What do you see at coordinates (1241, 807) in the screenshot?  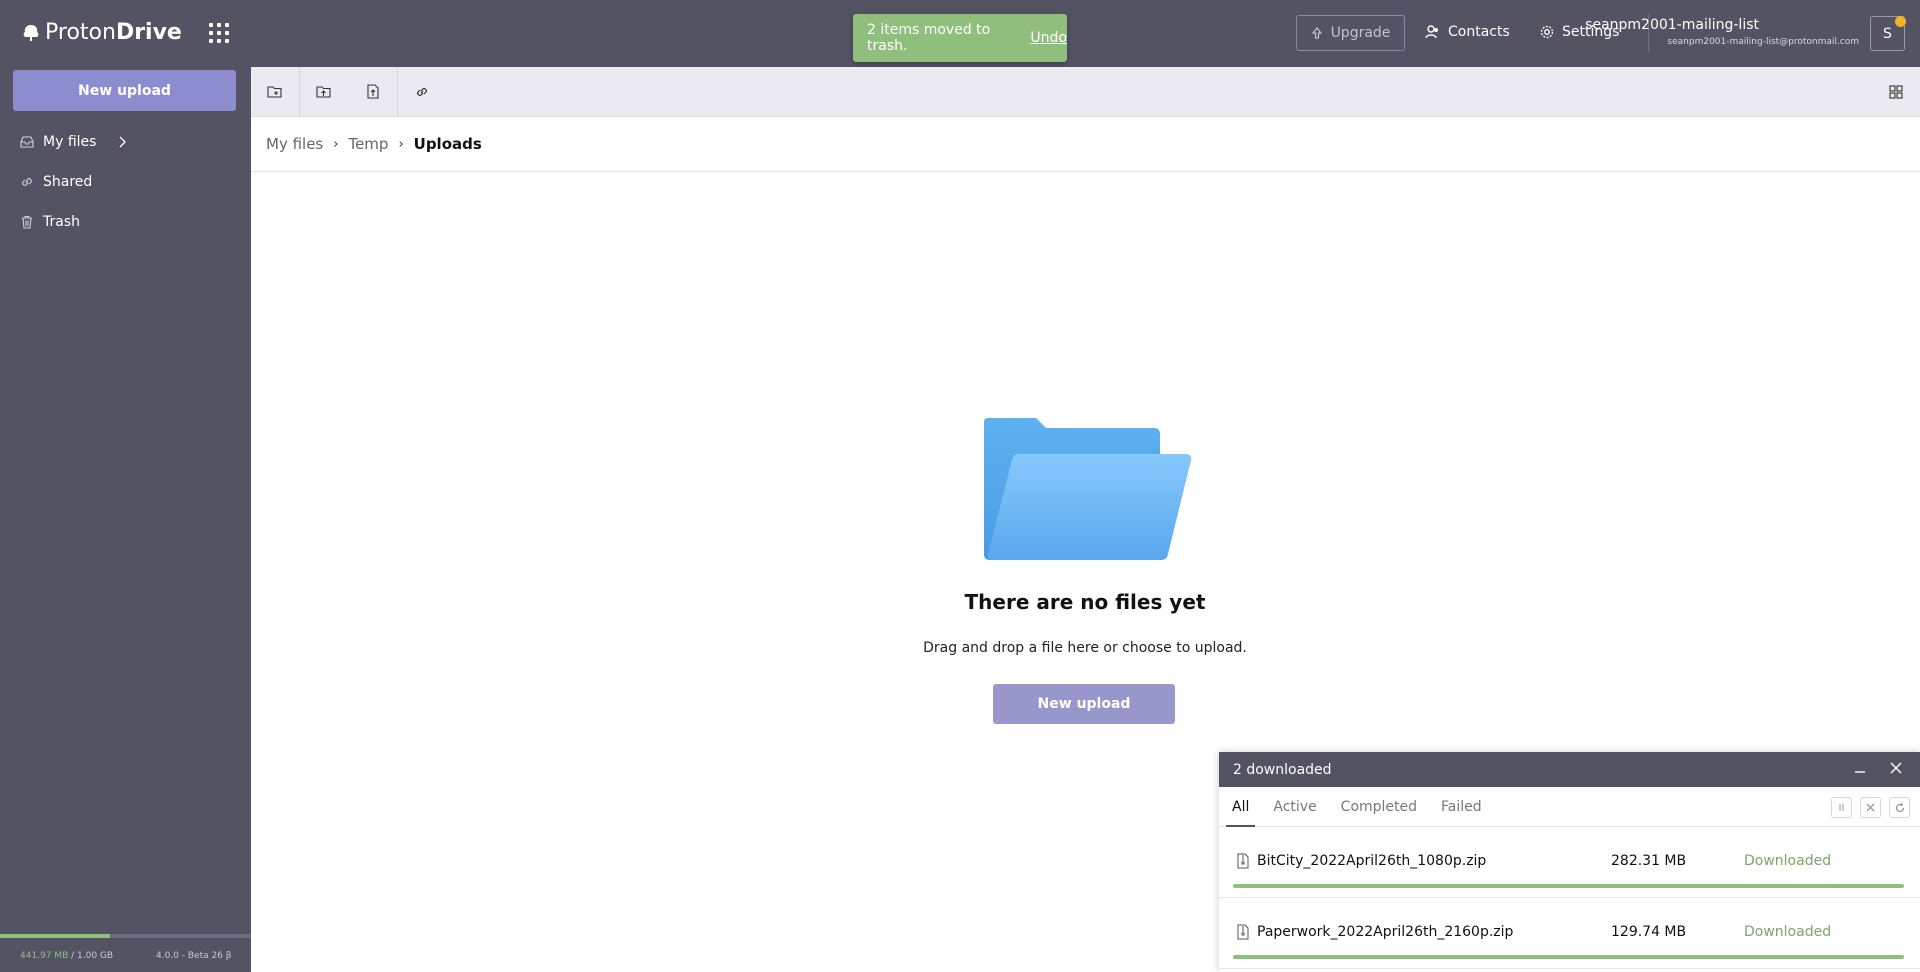 I see `tab-all: All` at bounding box center [1241, 807].